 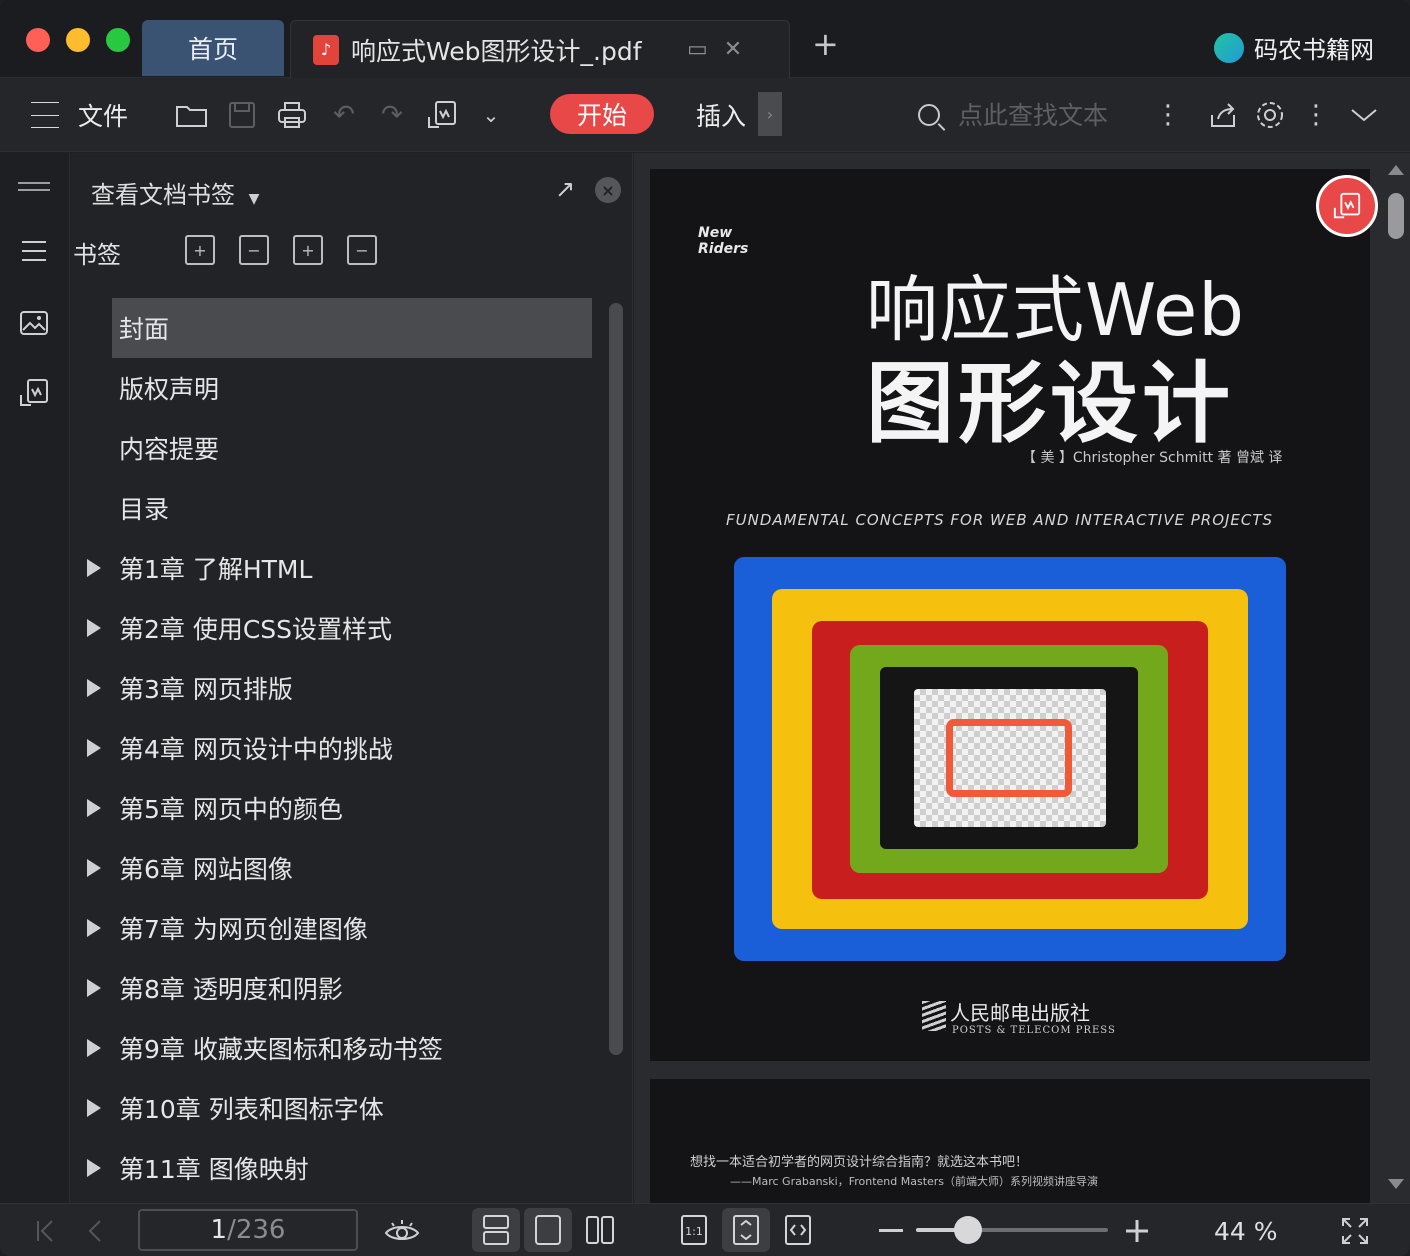 I want to click on thumbnails-image-icon, so click(x=34, y=323).